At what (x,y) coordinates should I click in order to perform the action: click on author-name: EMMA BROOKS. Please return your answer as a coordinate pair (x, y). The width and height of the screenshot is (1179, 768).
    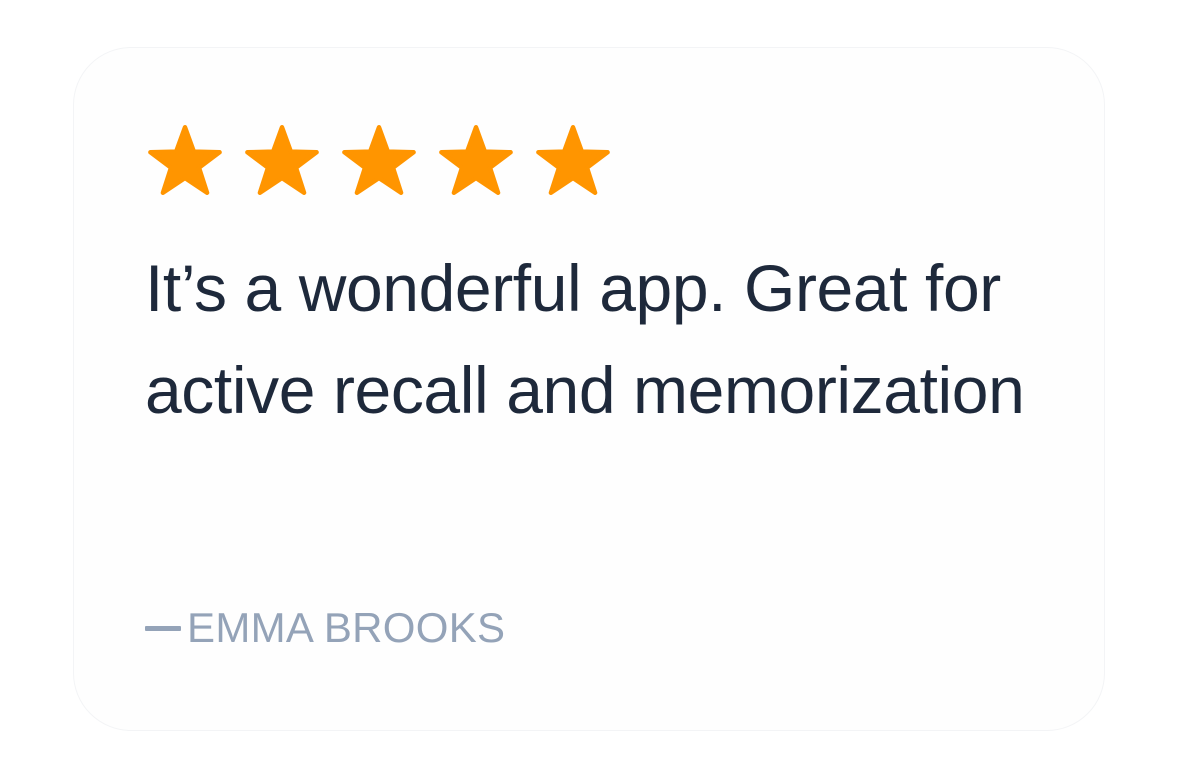
    Looking at the image, I should click on (346, 627).